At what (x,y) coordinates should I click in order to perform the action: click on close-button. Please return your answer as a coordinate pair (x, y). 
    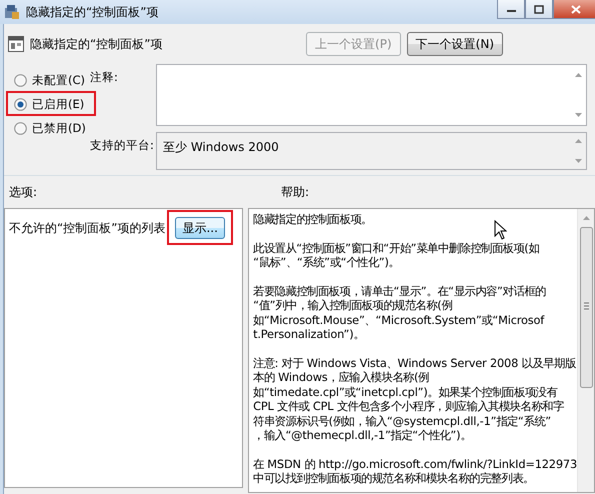
    Looking at the image, I should click on (574, 9).